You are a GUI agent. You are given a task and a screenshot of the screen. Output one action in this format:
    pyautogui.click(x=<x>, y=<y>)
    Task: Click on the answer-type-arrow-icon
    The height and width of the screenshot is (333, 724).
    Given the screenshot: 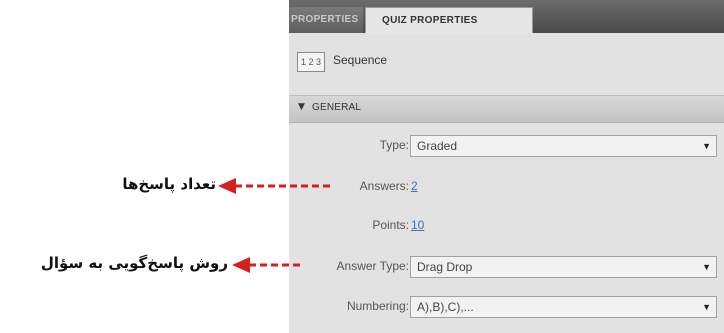 What is the action you would take?
    pyautogui.click(x=266, y=265)
    